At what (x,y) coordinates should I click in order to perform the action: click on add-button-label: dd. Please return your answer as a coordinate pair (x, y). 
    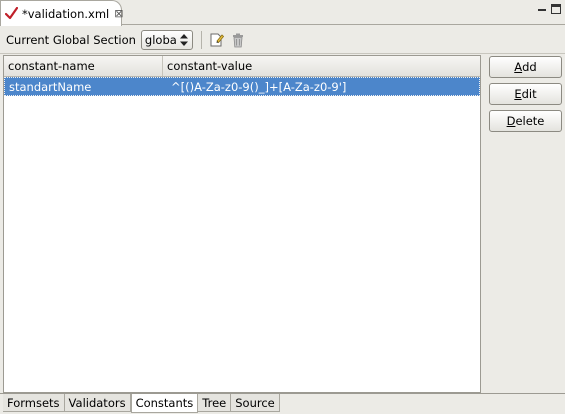
    Looking at the image, I should click on (529, 67).